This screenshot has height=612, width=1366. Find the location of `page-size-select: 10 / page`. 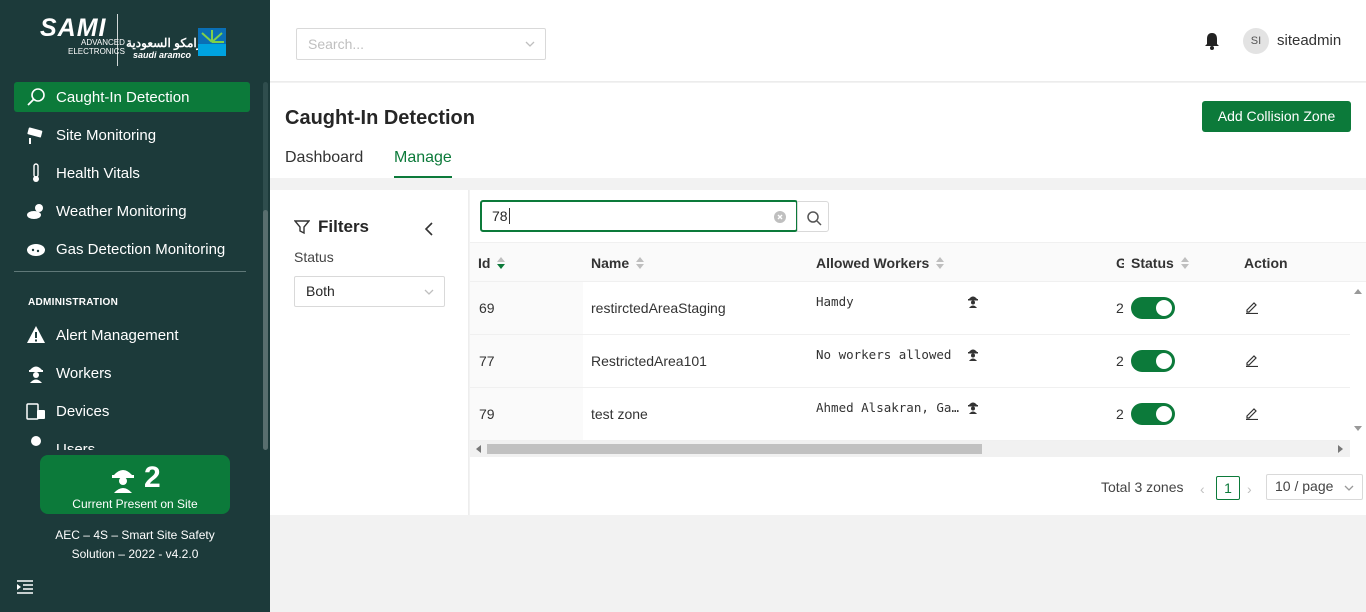

page-size-select: 10 / page is located at coordinates (1314, 487).